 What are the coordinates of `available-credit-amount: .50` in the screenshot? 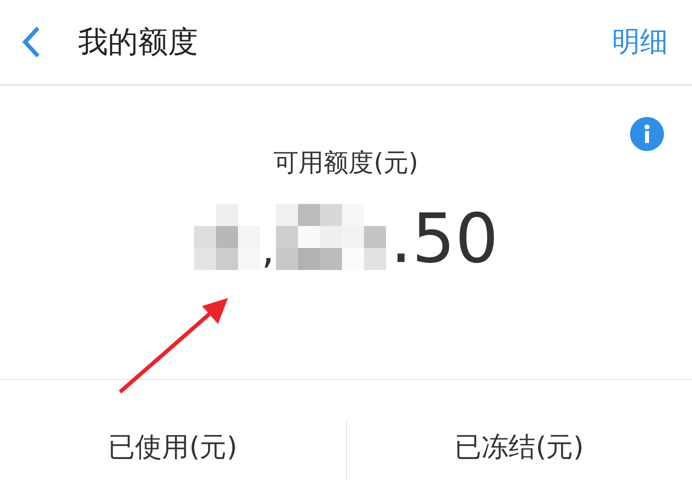 It's located at (444, 240).